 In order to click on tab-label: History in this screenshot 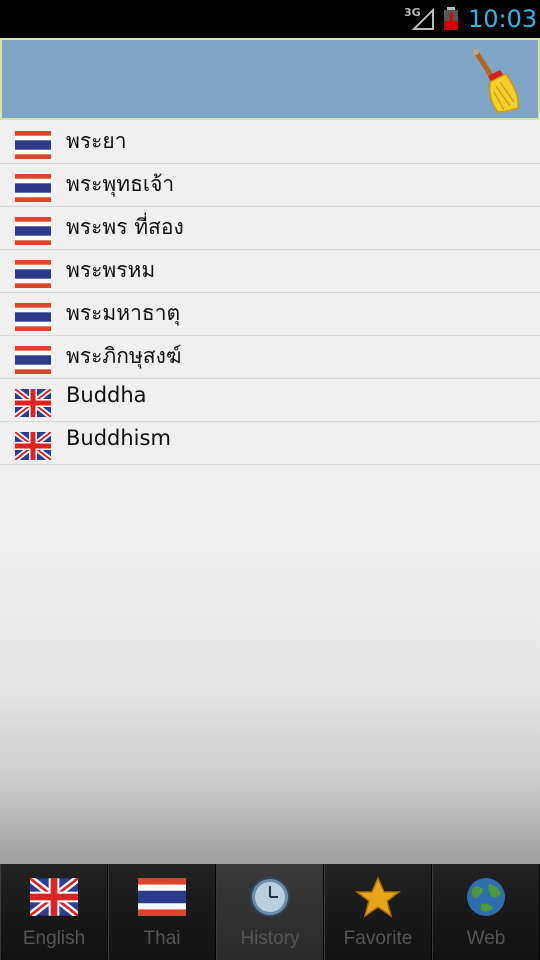, I will do `click(270, 938)`.